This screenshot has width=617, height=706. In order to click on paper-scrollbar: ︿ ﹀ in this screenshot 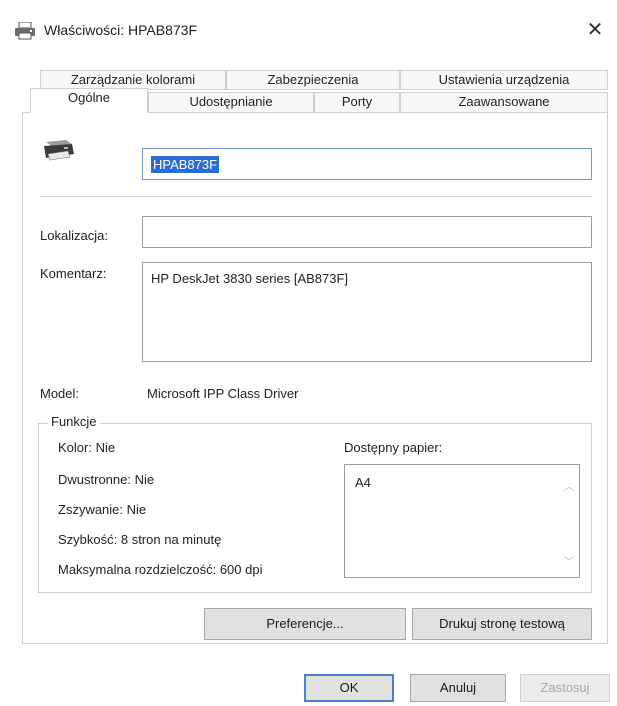, I will do `click(569, 521)`.